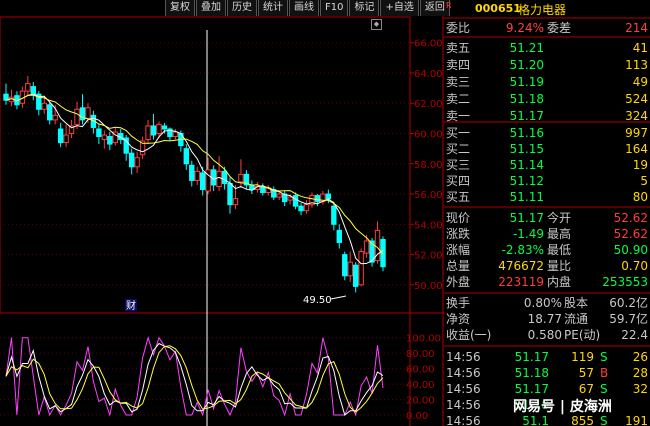 The width and height of the screenshot is (650, 426). What do you see at coordinates (521, 266) in the screenshot?
I see `quote-value: 476672` at bounding box center [521, 266].